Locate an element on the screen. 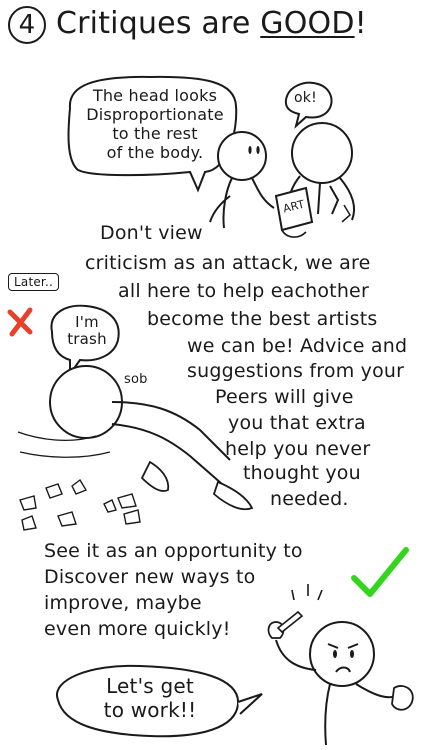  work-bubble-text: Let's get to work!! is located at coordinates (150, 698).